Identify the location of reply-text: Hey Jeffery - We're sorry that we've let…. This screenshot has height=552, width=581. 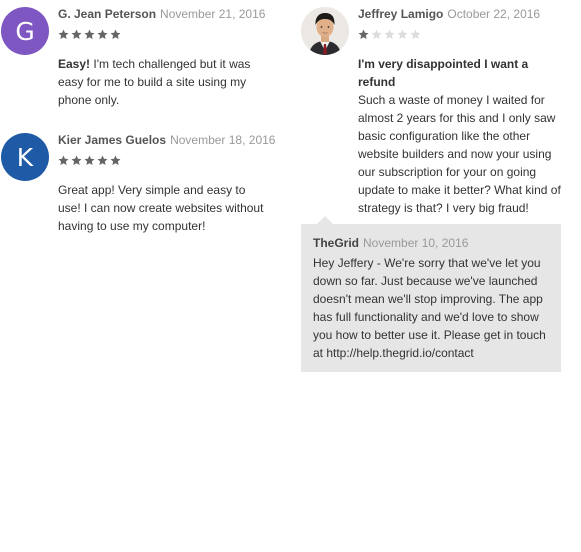
(429, 308).